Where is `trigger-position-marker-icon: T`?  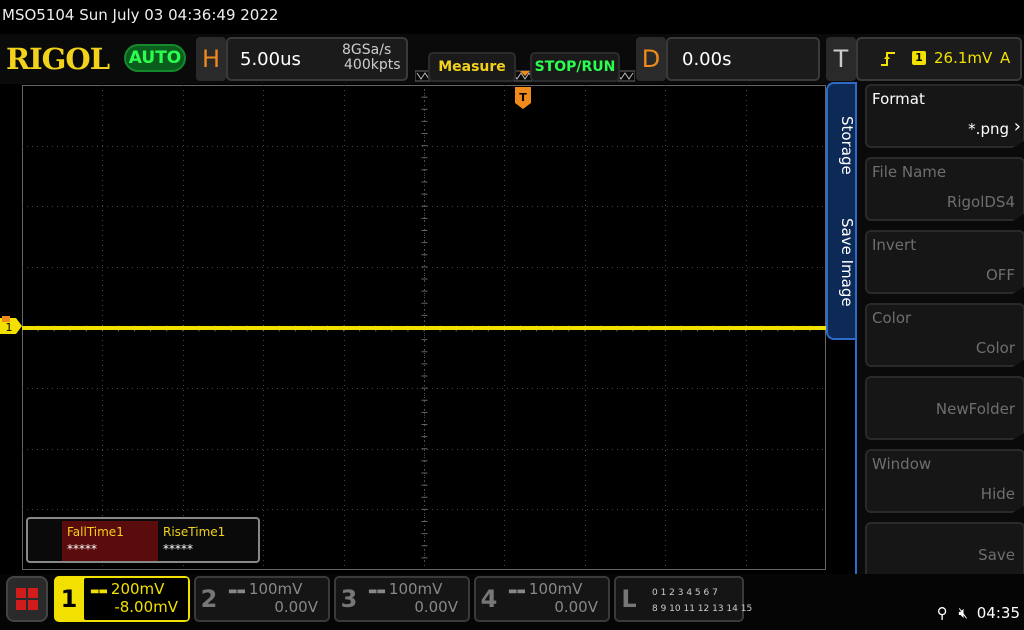
trigger-position-marker-icon: T is located at coordinates (523, 98).